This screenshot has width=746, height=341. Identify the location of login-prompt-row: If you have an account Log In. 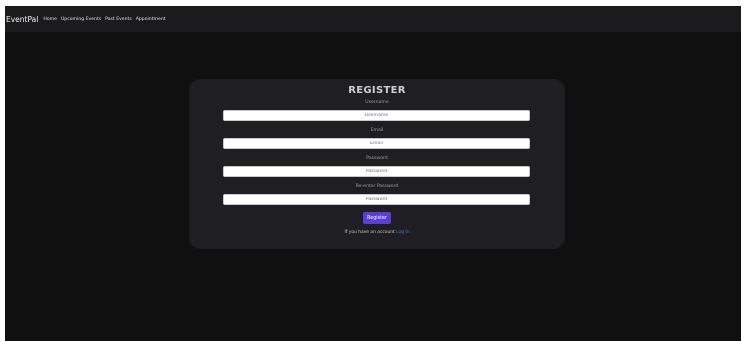
(377, 232).